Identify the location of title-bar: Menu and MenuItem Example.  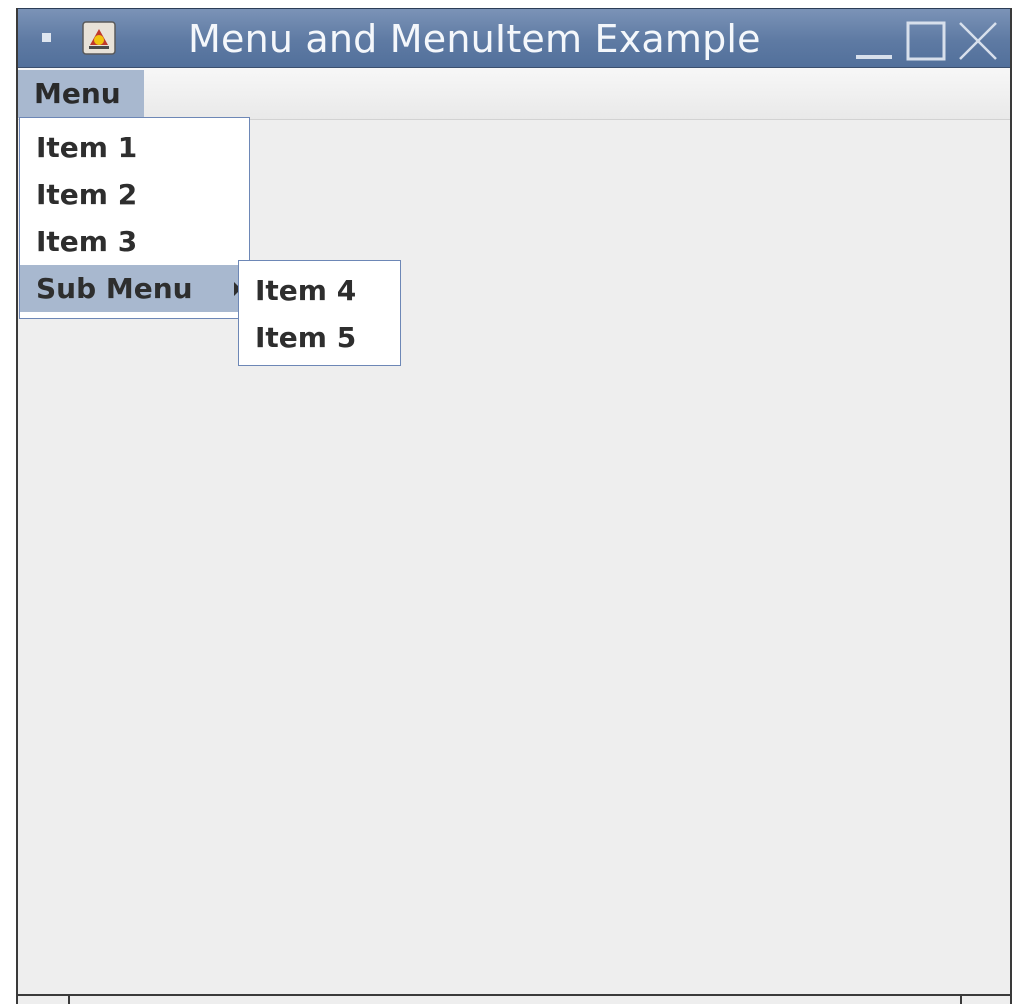
(514, 38).